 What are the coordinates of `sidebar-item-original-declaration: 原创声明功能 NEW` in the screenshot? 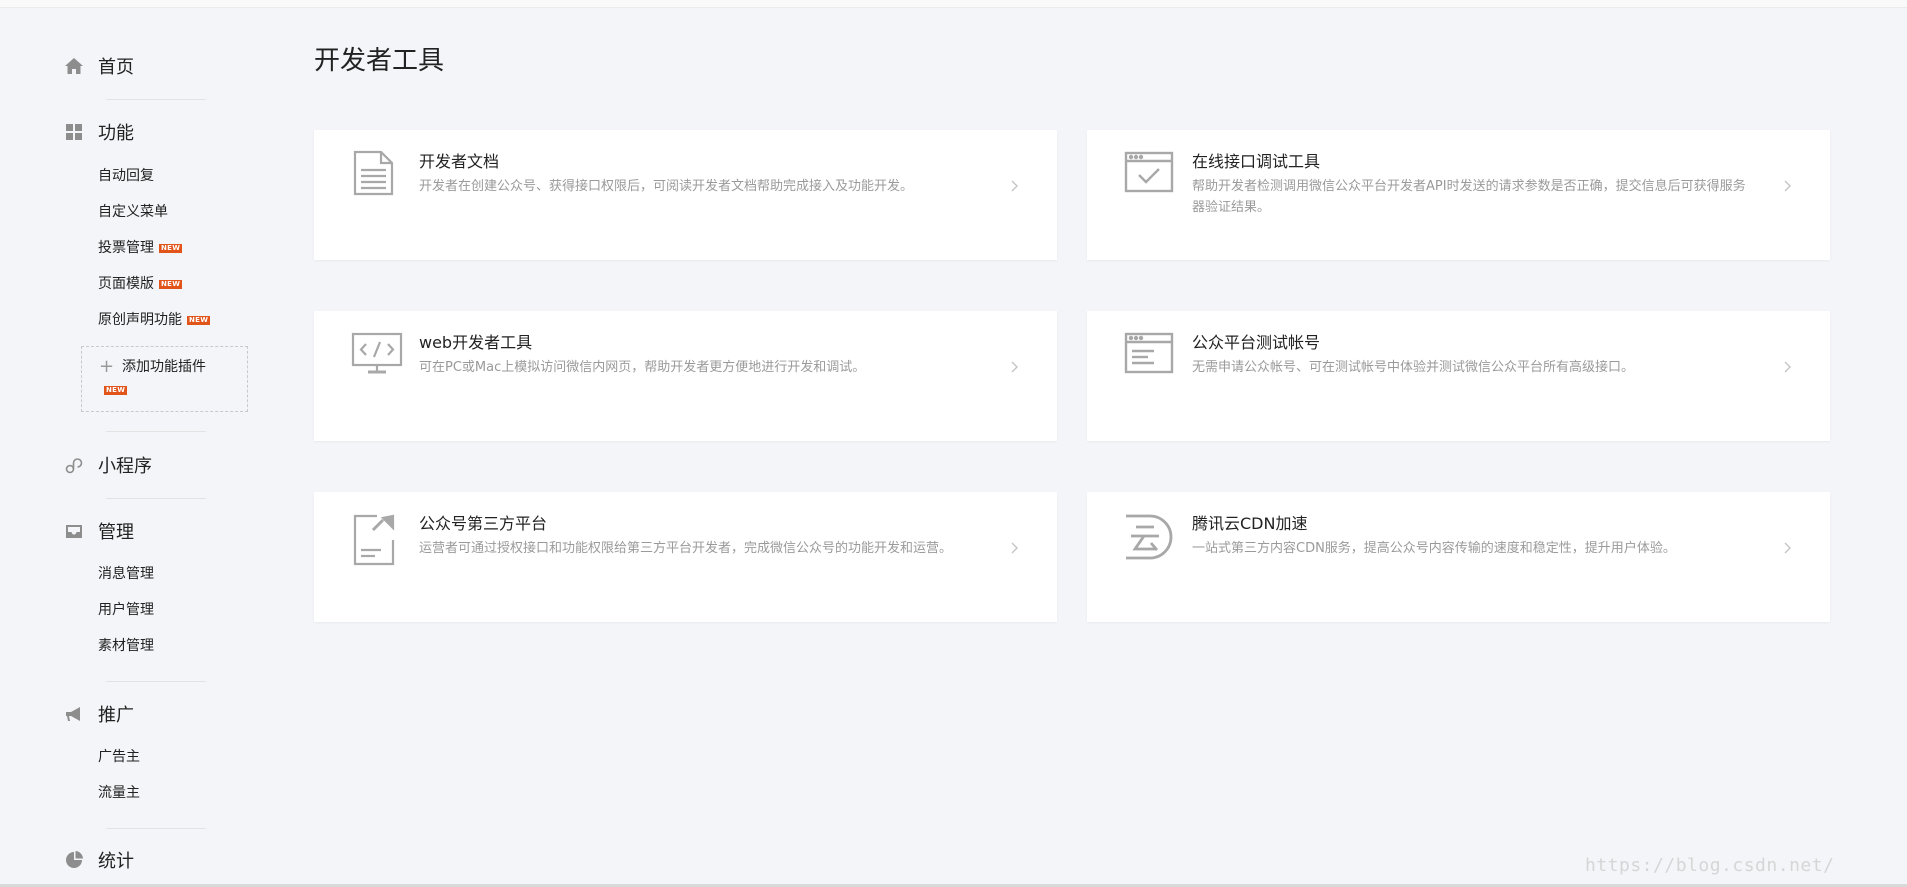 It's located at (154, 320).